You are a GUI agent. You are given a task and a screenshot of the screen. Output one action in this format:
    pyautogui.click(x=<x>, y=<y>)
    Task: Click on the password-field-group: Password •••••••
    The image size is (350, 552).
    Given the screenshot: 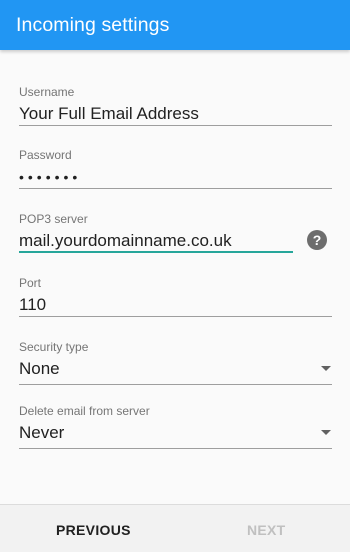 What is the action you would take?
    pyautogui.click(x=175, y=168)
    